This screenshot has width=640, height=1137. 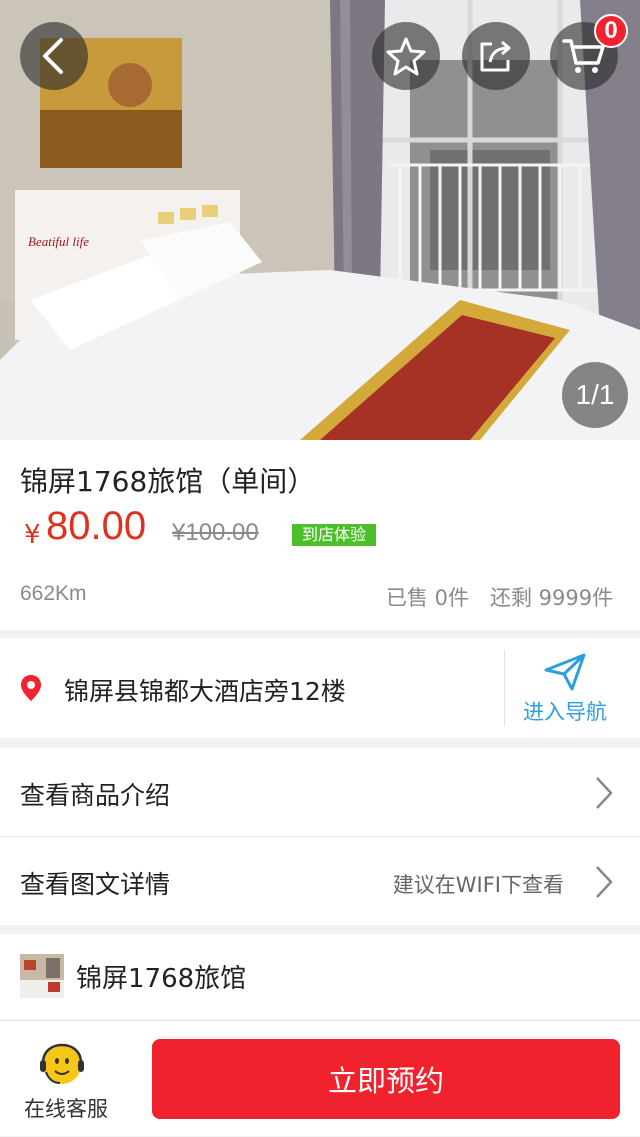 What do you see at coordinates (565, 672) in the screenshot?
I see `paper-plane-icon` at bounding box center [565, 672].